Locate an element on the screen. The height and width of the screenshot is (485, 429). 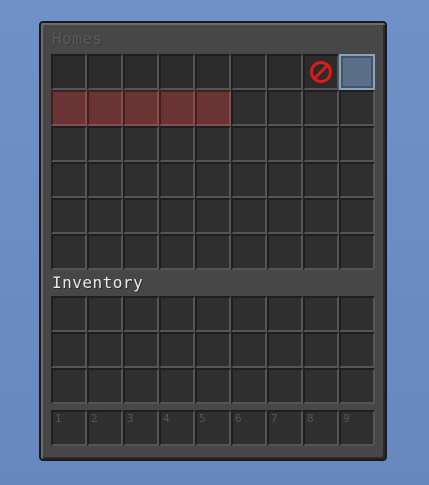
hotbar-slot-number: 5 is located at coordinates (202, 418).